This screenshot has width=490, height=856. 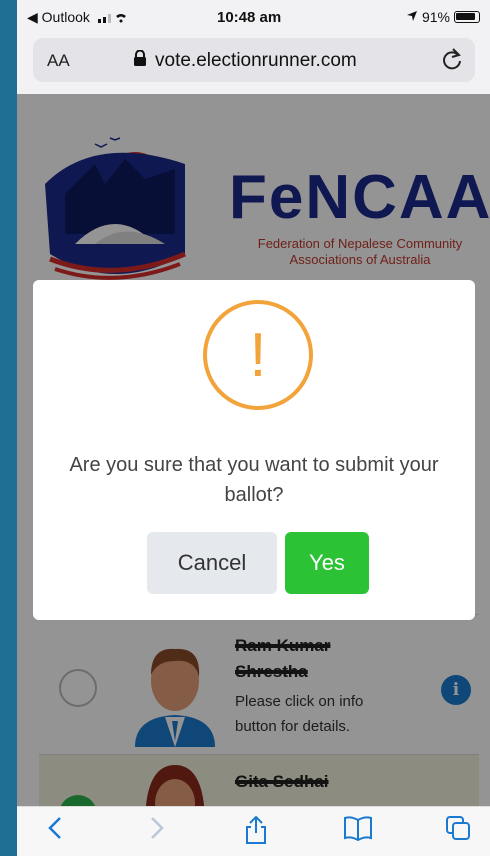 What do you see at coordinates (458, 831) in the screenshot?
I see `tabs-icon` at bounding box center [458, 831].